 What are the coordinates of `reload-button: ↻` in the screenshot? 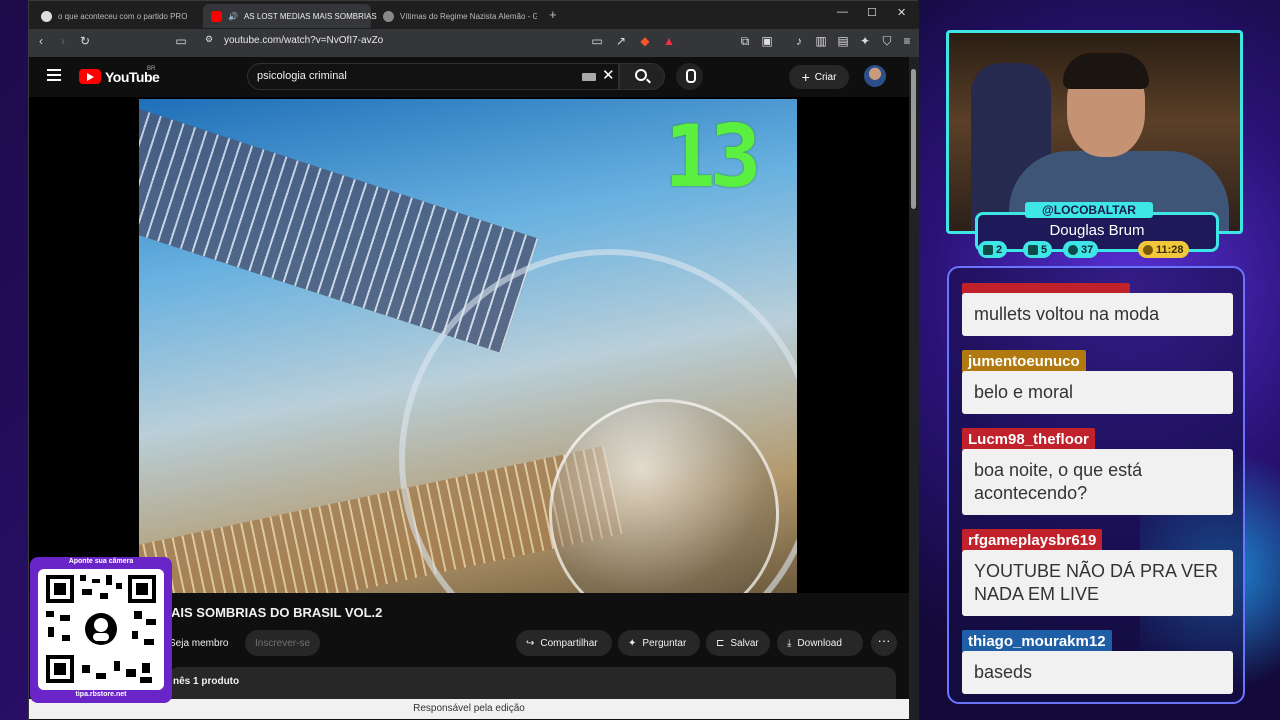 It's located at (85, 41).